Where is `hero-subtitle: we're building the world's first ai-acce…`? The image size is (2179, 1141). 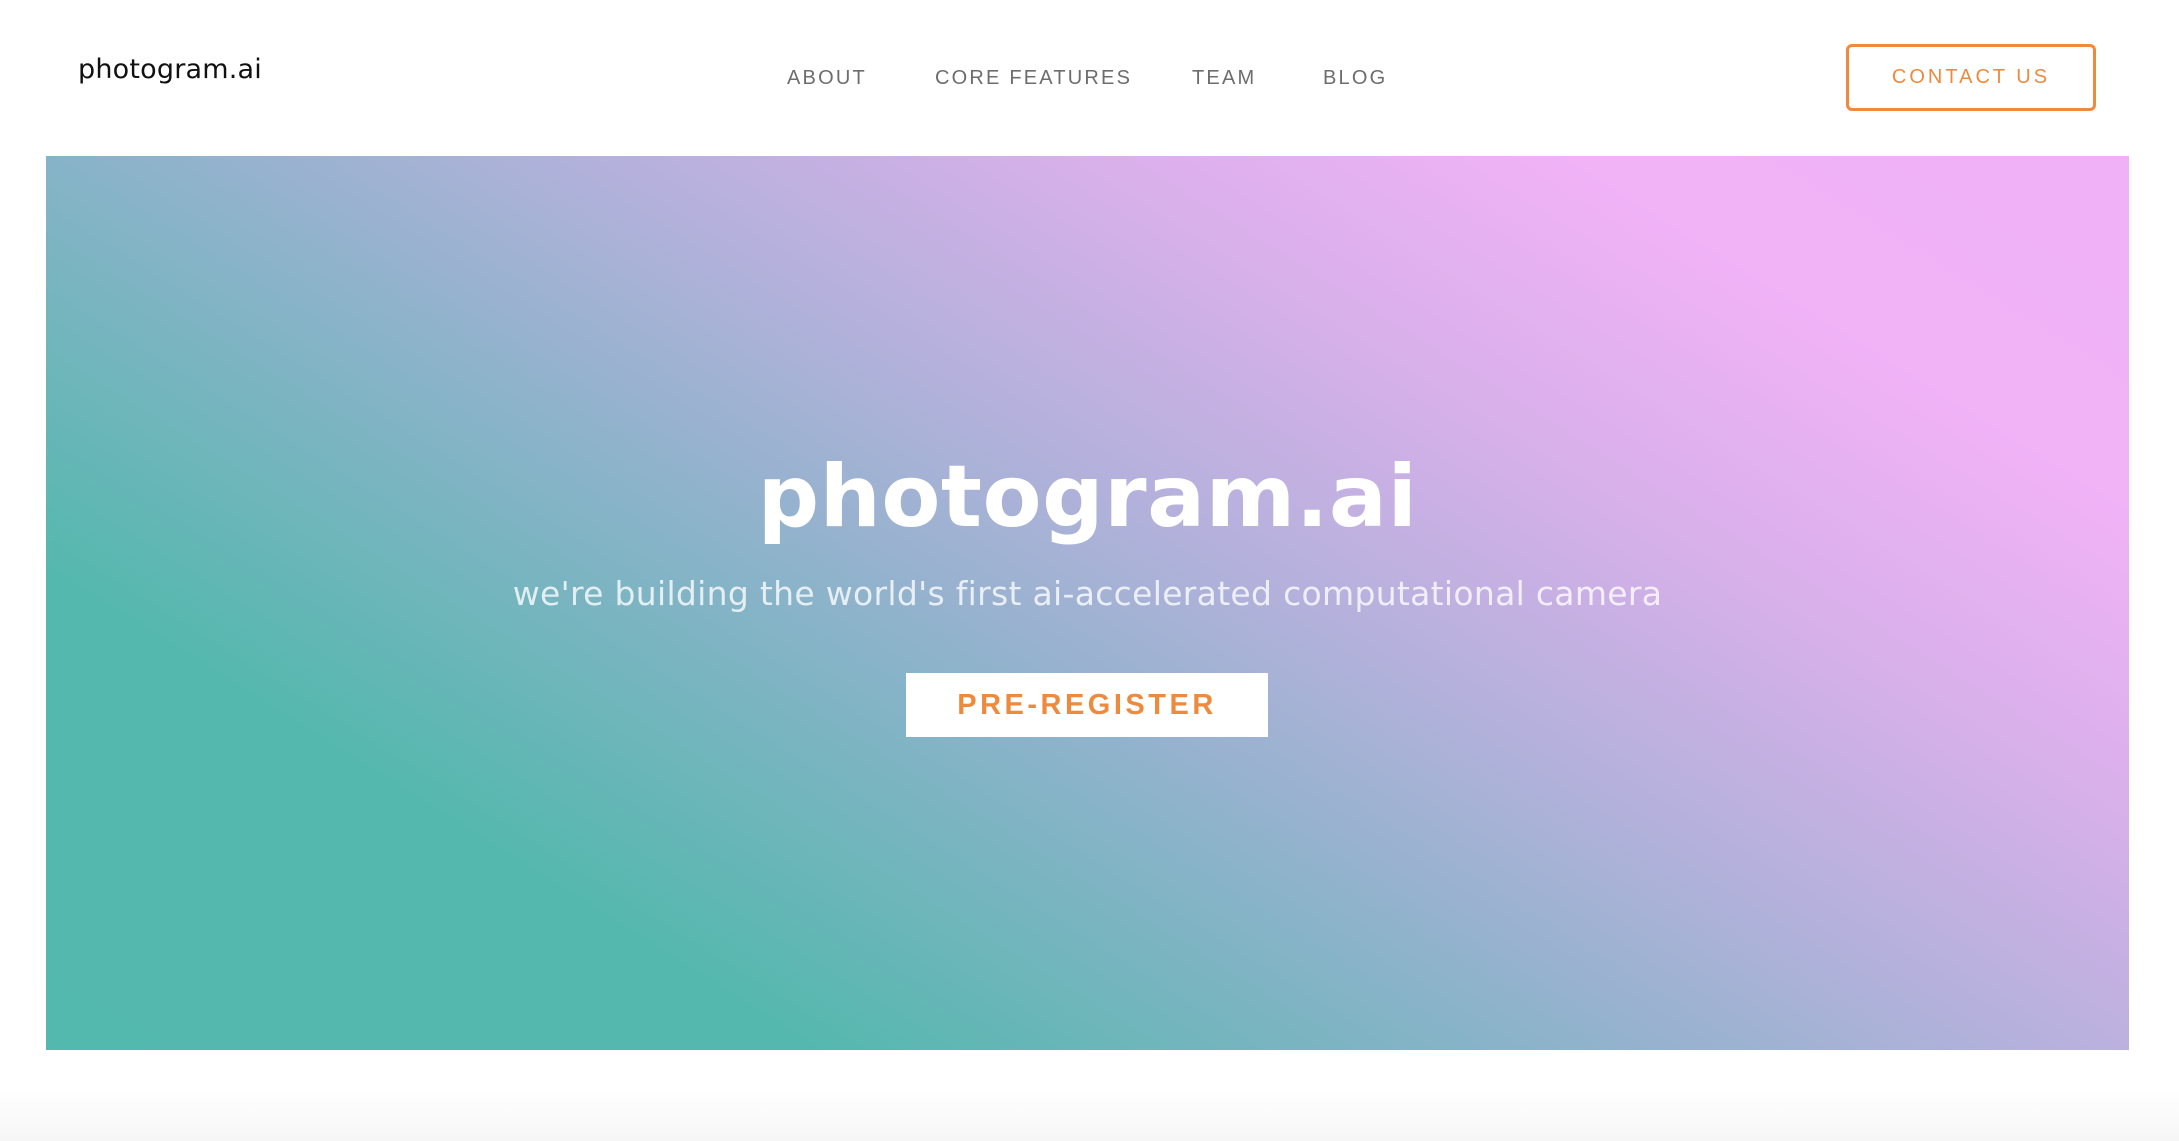 hero-subtitle: we're building the world's first ai-acce… is located at coordinates (1087, 593).